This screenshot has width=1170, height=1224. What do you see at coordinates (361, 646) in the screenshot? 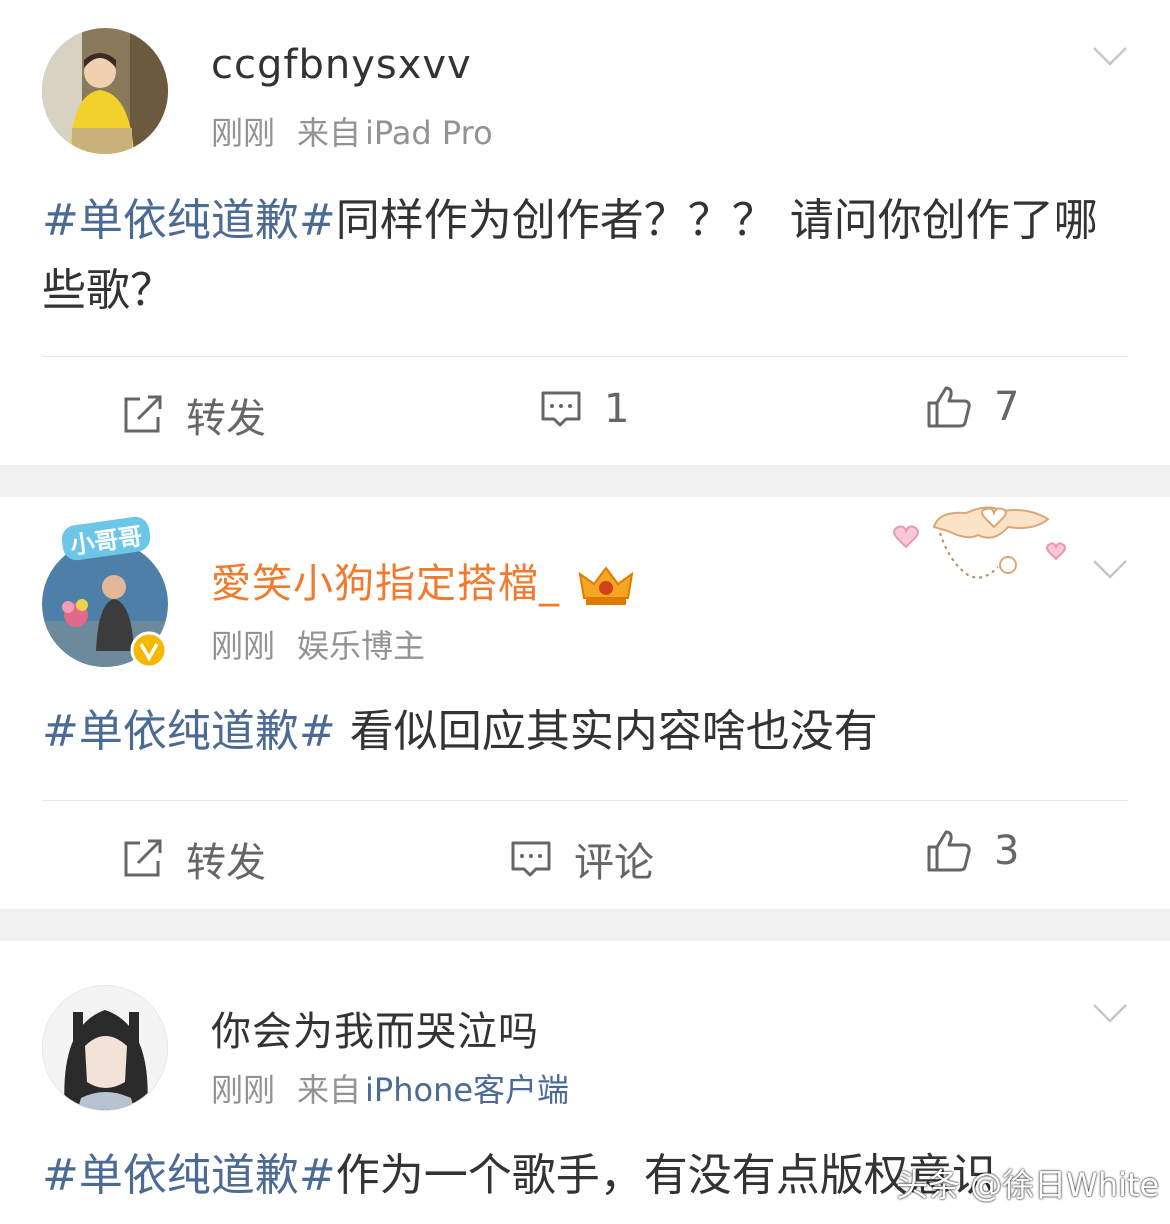
I see `verified-title: 娱乐博主` at bounding box center [361, 646].